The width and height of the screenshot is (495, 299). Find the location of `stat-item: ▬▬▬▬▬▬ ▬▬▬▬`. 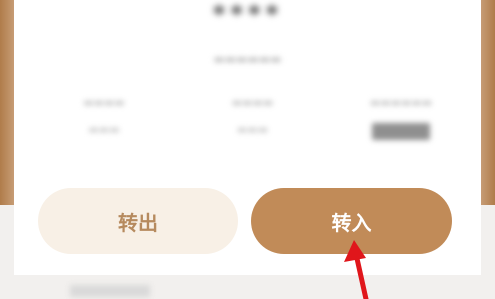

stat-item: ▬▬▬▬▬▬ ▬▬▬▬ is located at coordinates (401, 118).